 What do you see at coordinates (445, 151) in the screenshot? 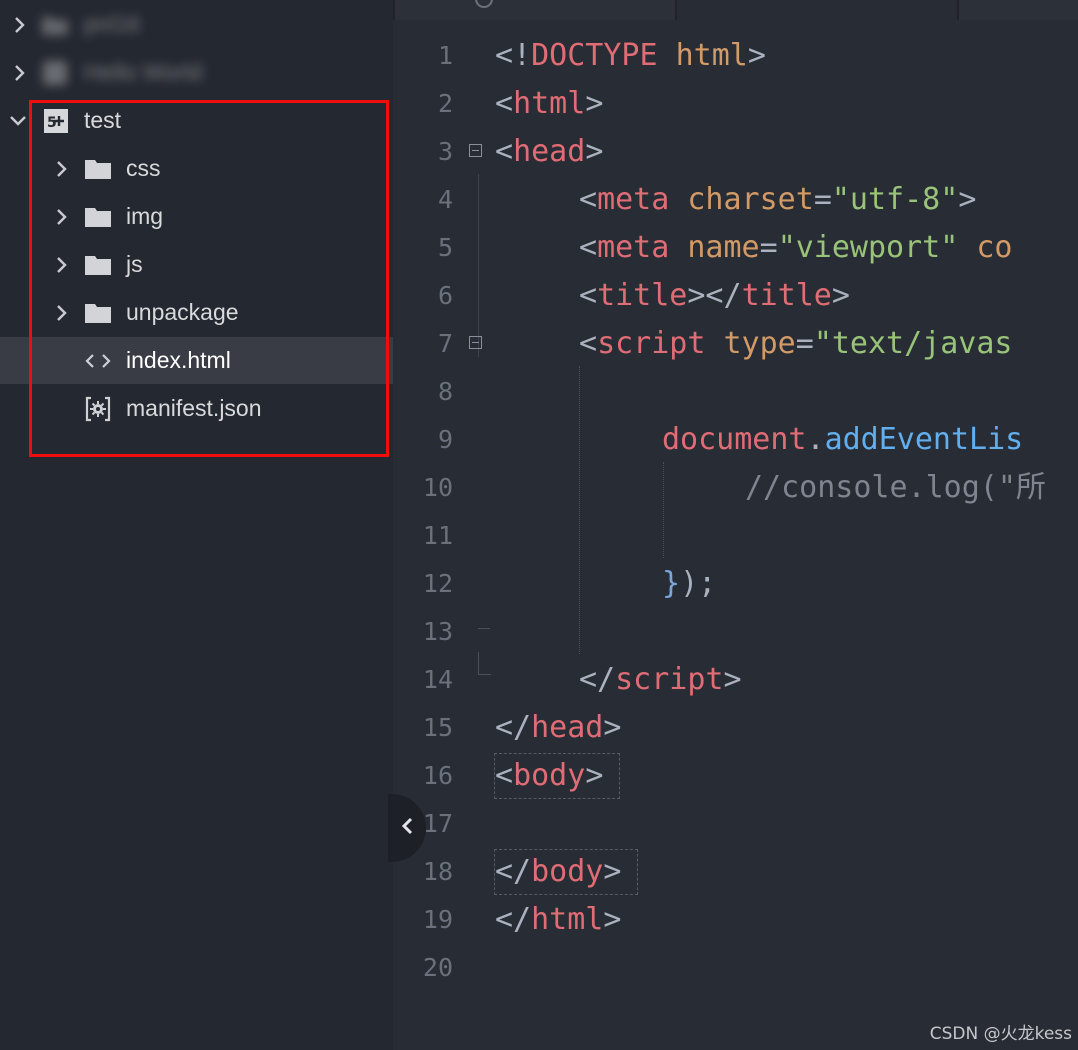
I see `line-number: 3` at bounding box center [445, 151].